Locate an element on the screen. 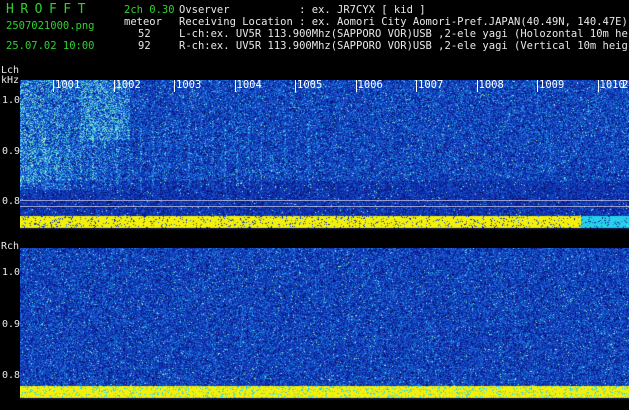 The height and width of the screenshot is (410, 629). rch-label: Rch is located at coordinates (10, 246).